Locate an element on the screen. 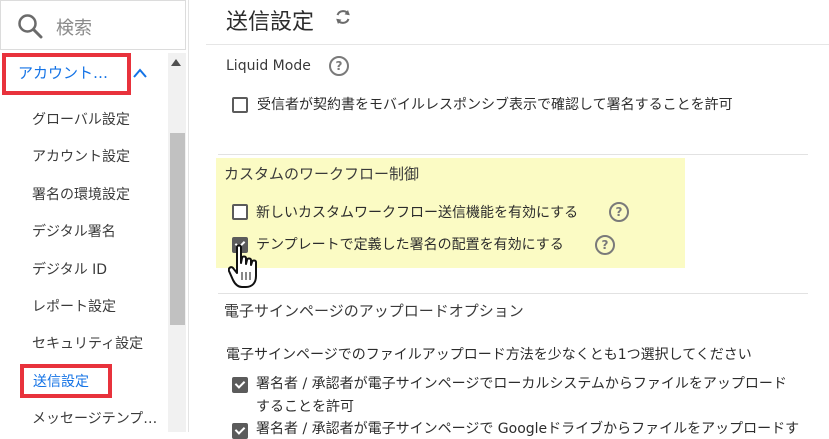 This screenshot has height=439, width=829. scrollbar-thumb is located at coordinates (177, 229).